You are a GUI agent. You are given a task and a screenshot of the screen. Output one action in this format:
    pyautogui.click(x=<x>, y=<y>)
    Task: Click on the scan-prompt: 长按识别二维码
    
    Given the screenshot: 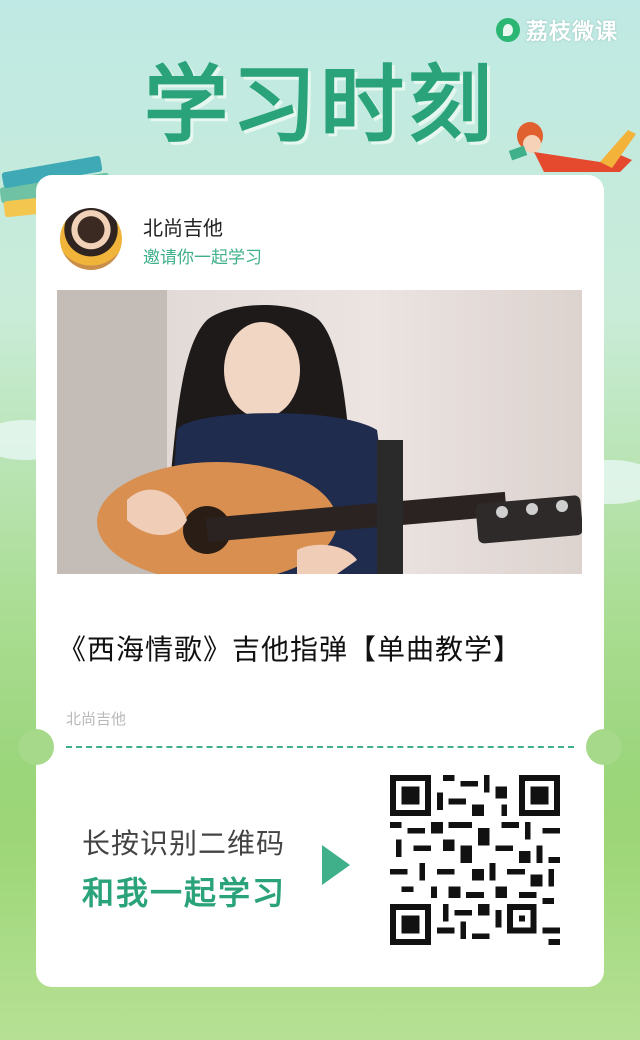 What is the action you would take?
    pyautogui.click(x=184, y=843)
    